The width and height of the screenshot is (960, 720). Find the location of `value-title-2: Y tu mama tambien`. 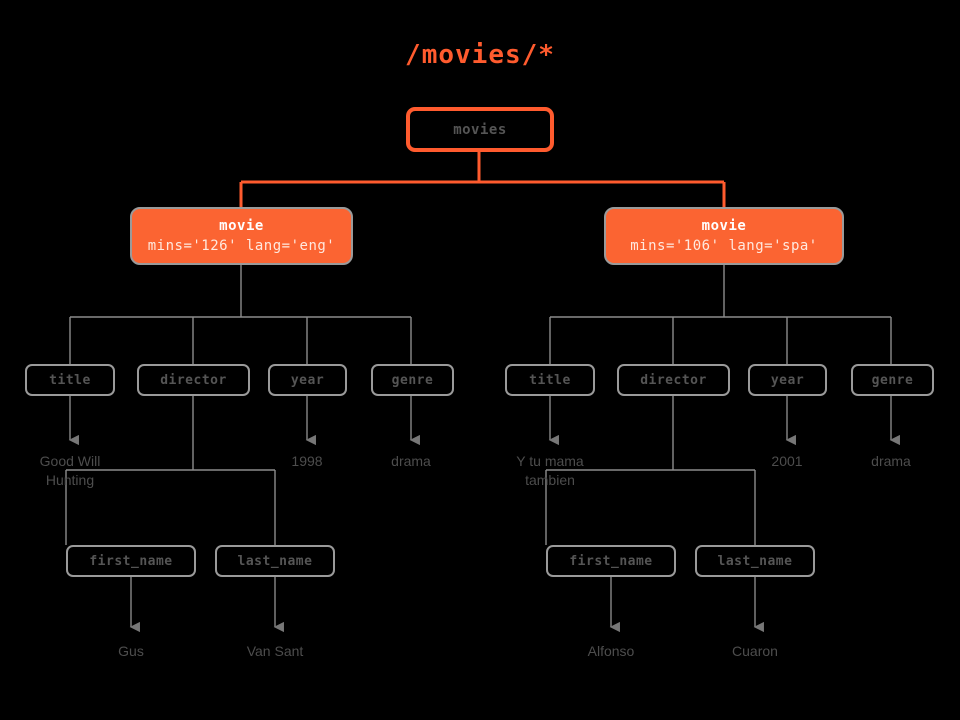

value-title-2: Y tu mama tambien is located at coordinates (550, 470).